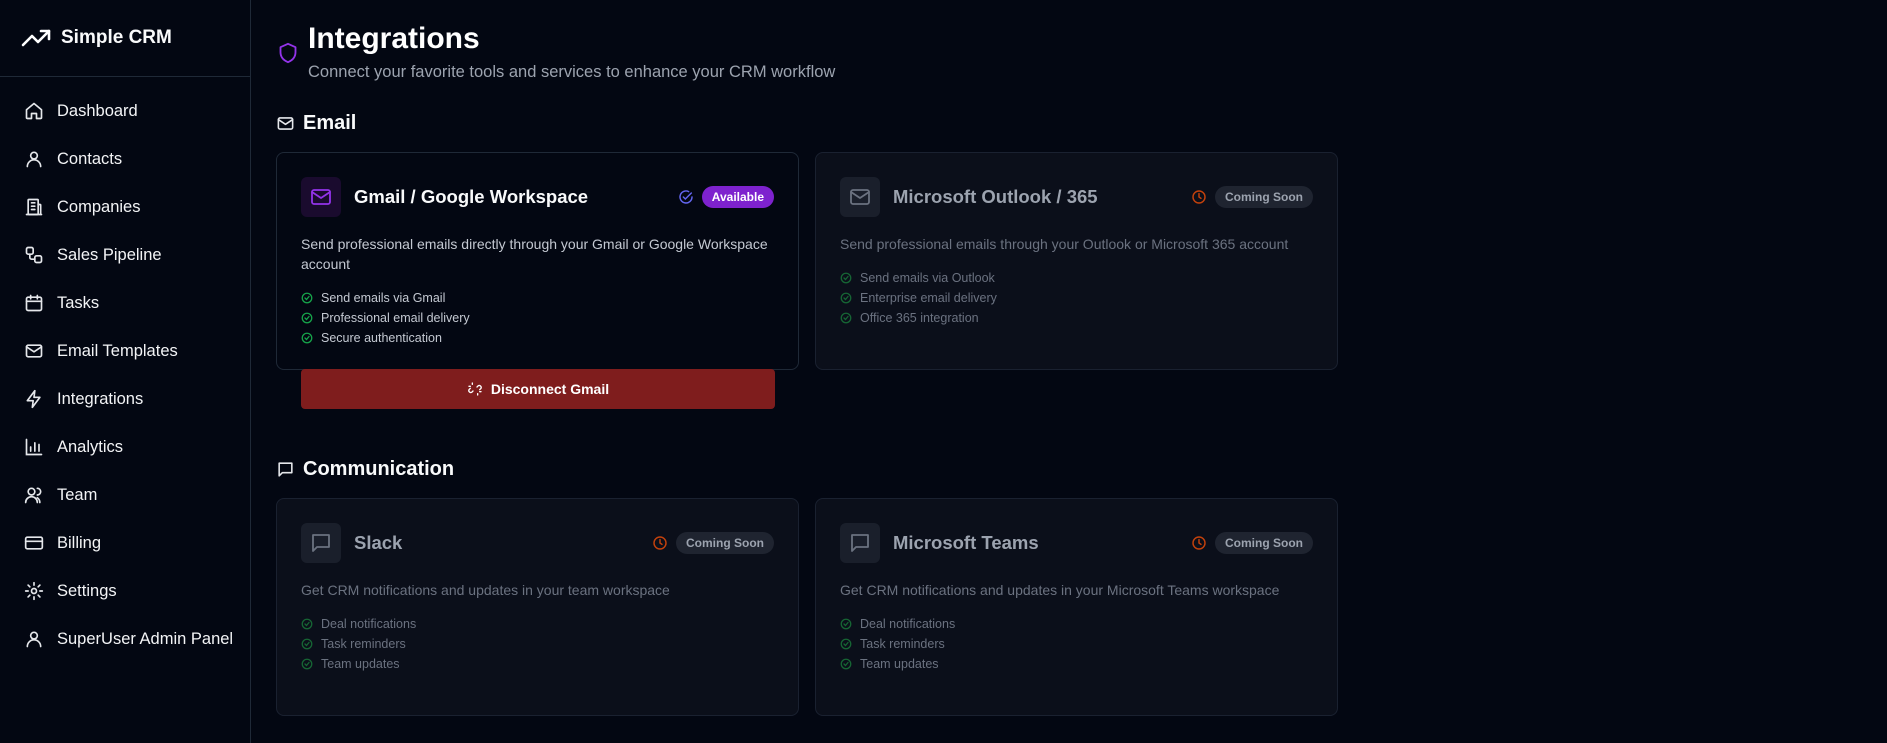 Image resolution: width=1887 pixels, height=743 pixels. Describe the element at coordinates (100, 398) in the screenshot. I see `sidebar-item-label: Integrations` at that location.